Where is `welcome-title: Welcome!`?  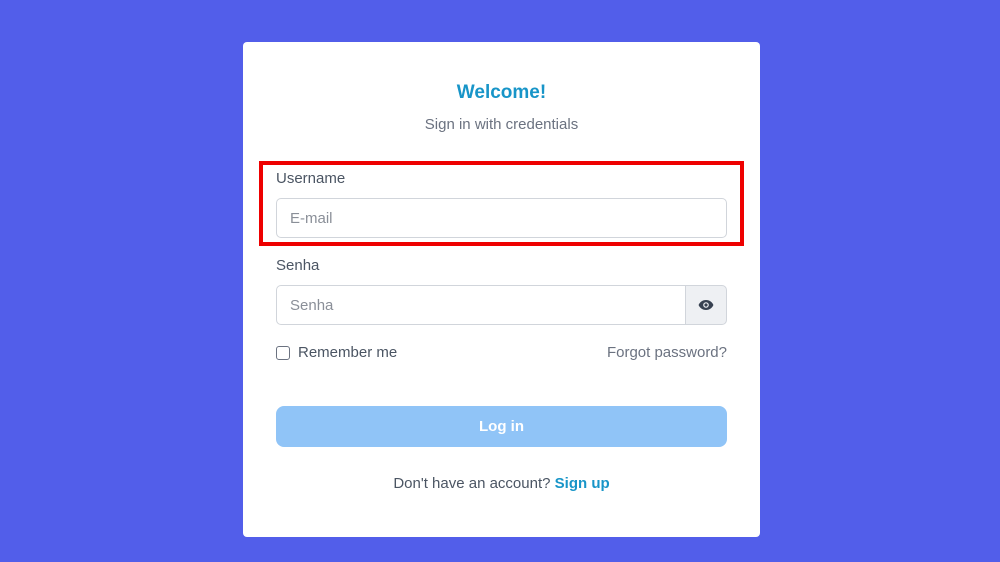
welcome-title: Welcome! is located at coordinates (501, 92).